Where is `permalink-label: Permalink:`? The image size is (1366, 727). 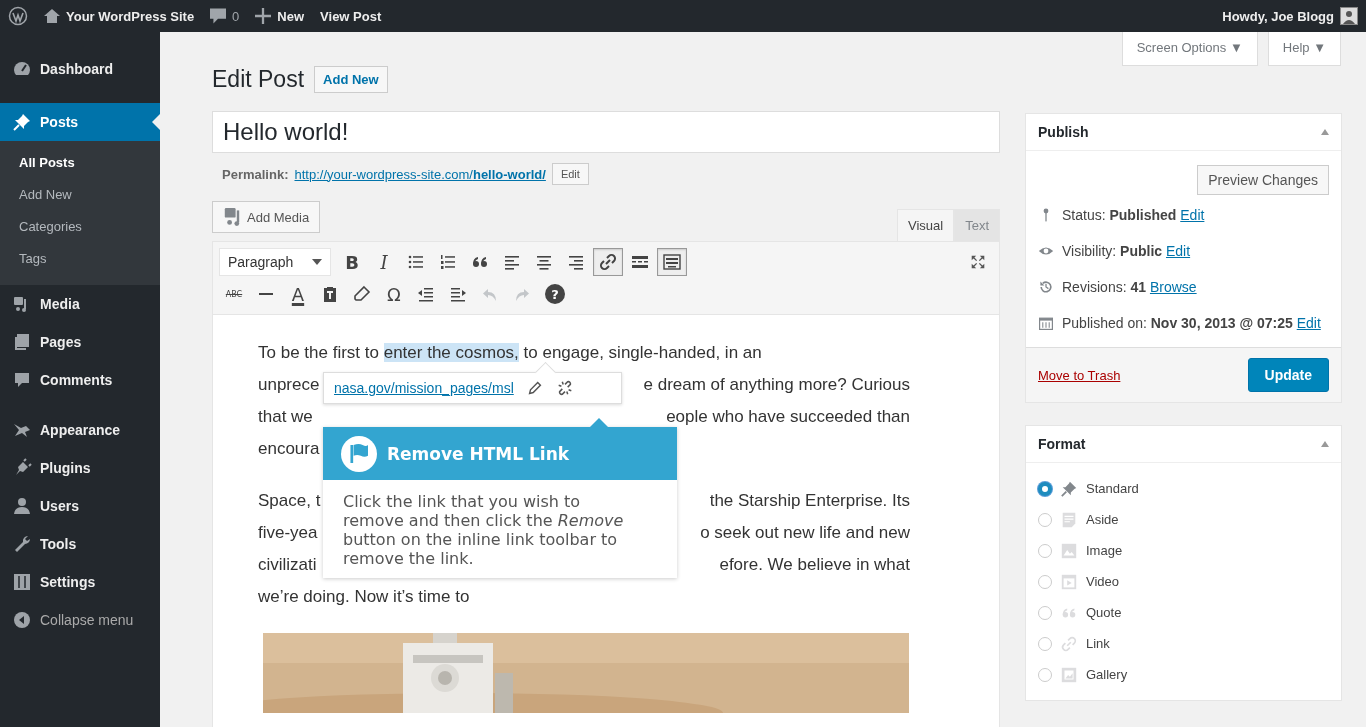
permalink-label: Permalink: is located at coordinates (255, 174).